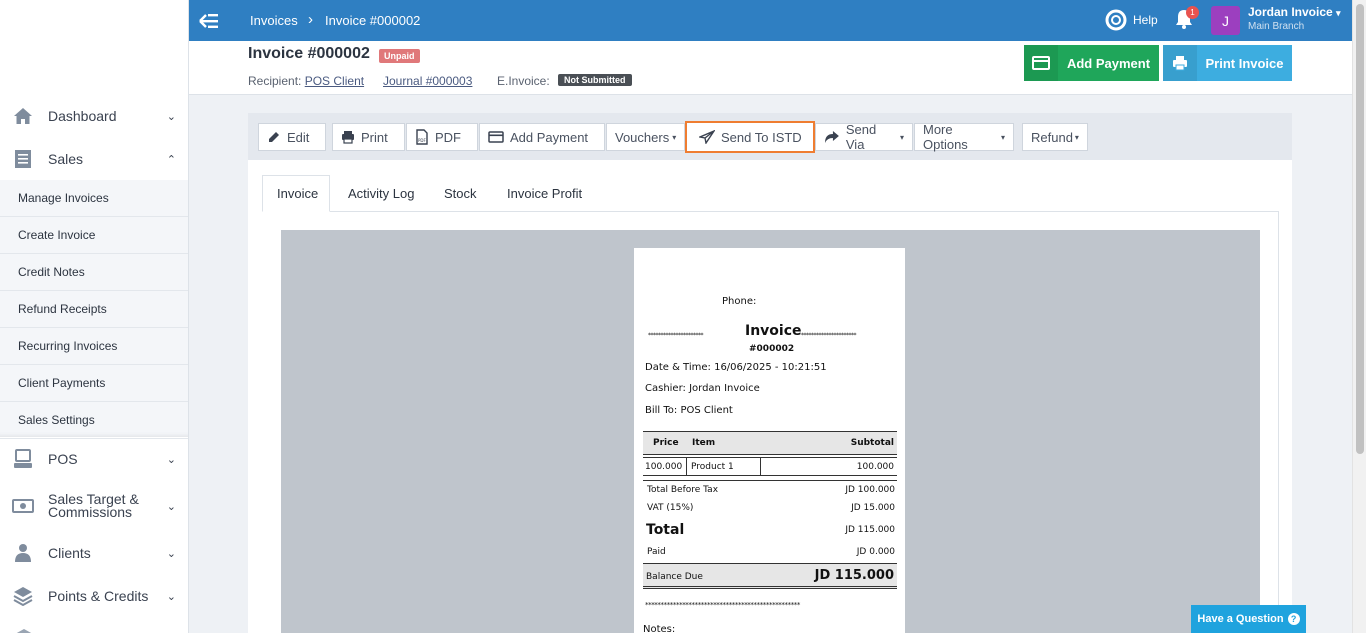 The width and height of the screenshot is (1366, 633). Describe the element at coordinates (704, 443) in the screenshot. I see `col-item: Item` at that location.